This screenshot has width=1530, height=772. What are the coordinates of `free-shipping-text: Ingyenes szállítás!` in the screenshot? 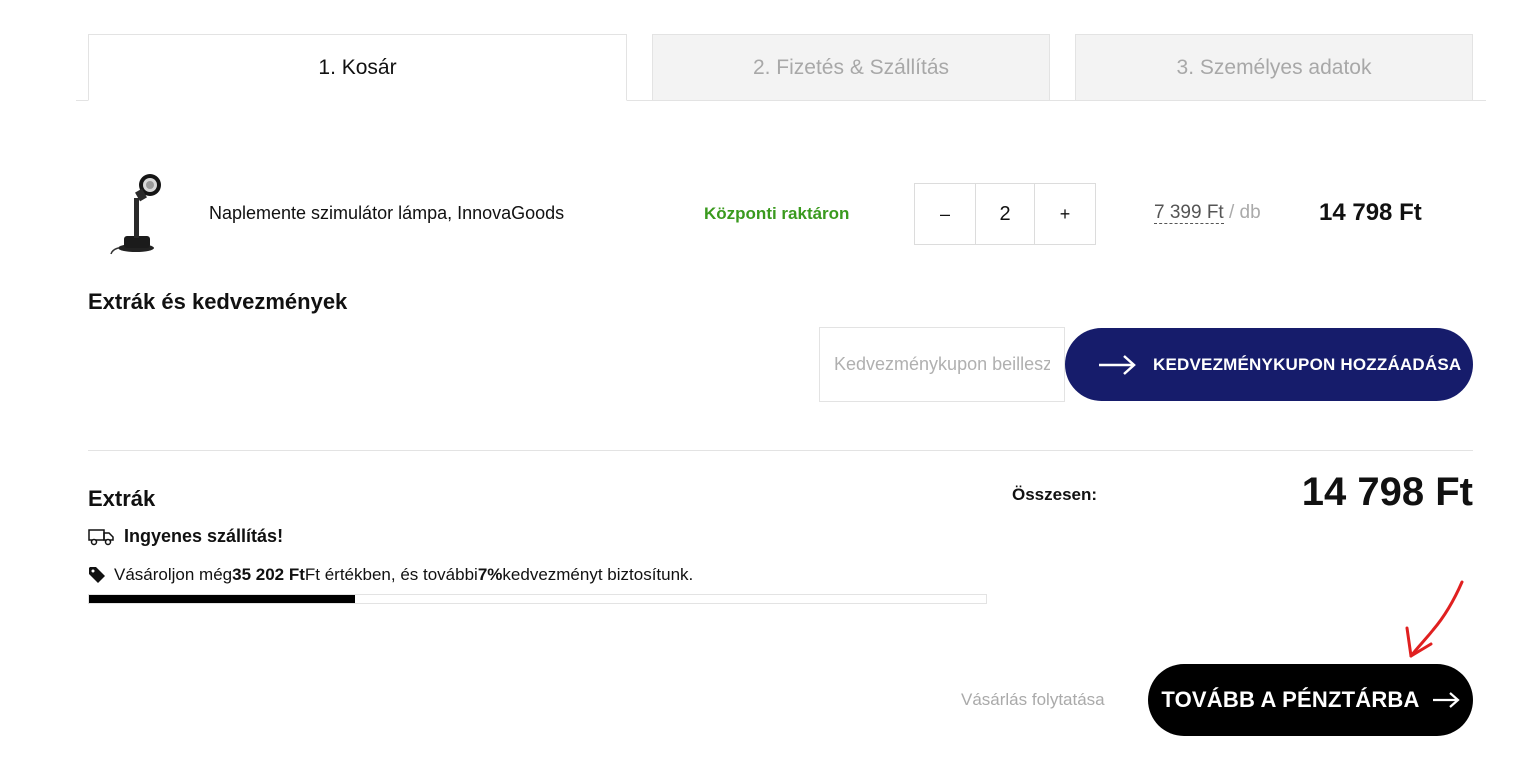 It's located at (204, 536).